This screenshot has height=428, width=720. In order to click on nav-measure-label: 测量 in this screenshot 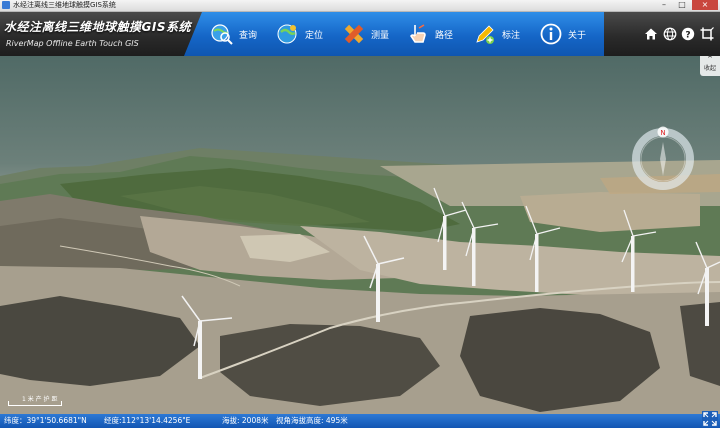, I will do `click(380, 35)`.